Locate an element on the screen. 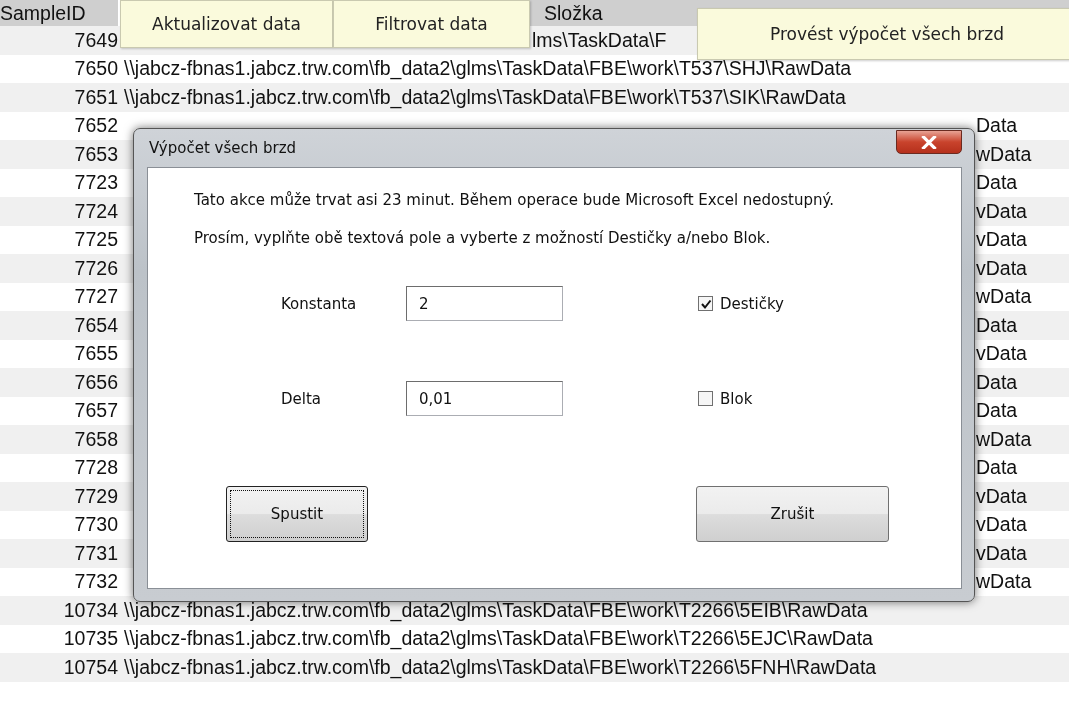 The width and height of the screenshot is (1069, 713). table-cell-text: 7656 is located at coordinates (95, 382).